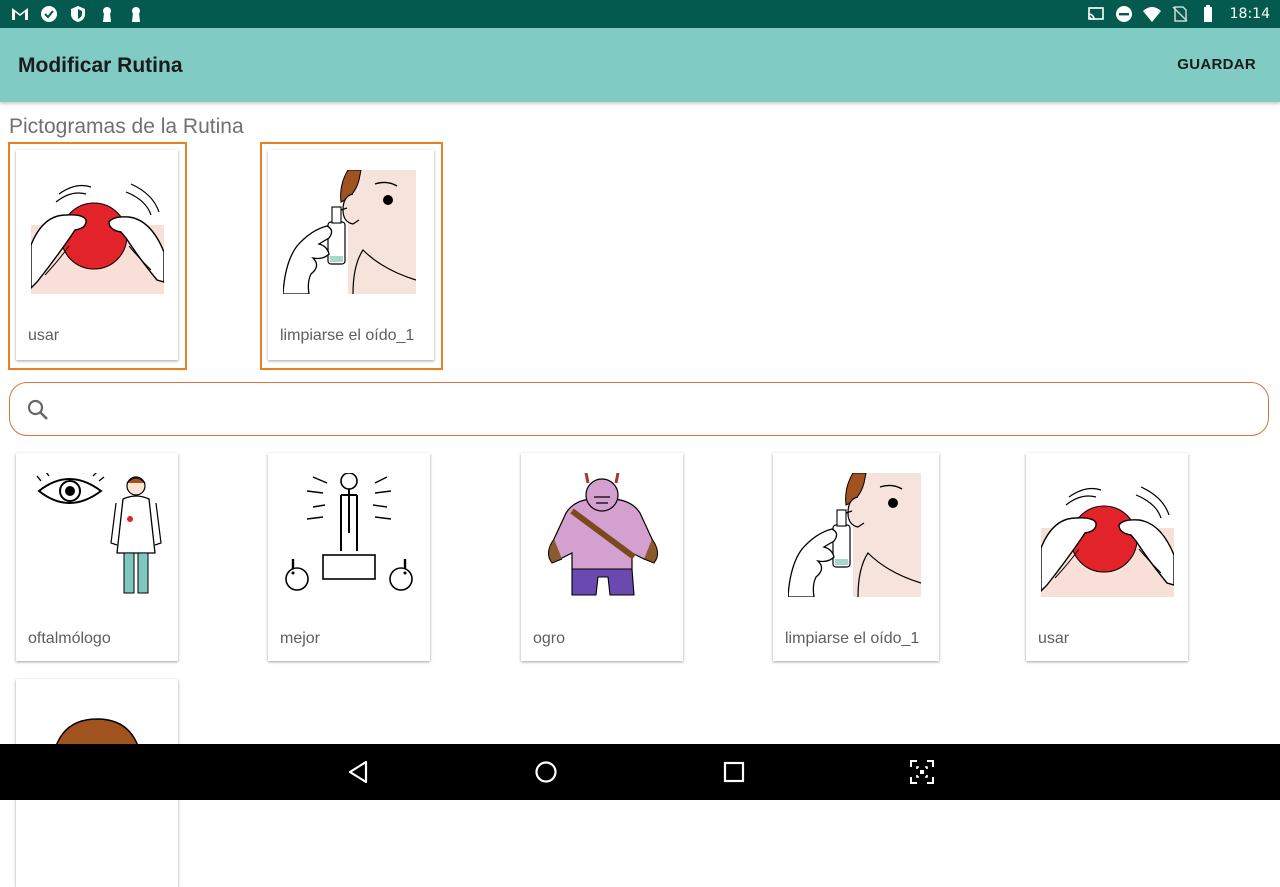 The image size is (1280, 887). I want to click on check-circle-icon, so click(49, 14).